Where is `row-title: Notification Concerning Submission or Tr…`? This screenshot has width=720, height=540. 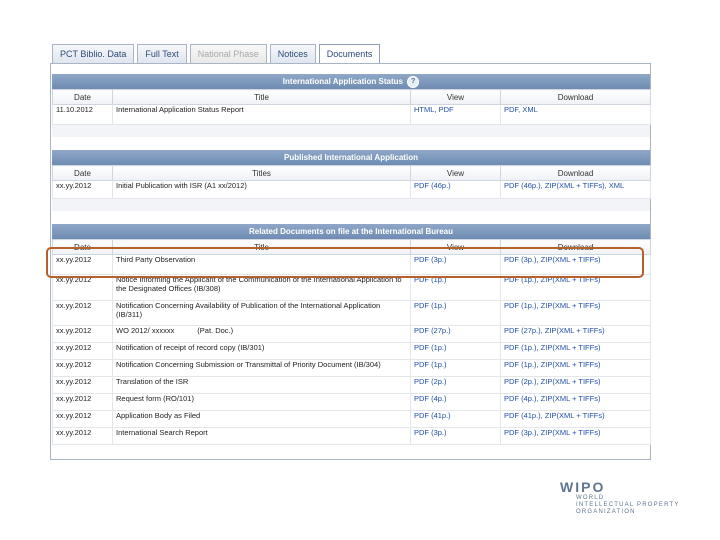 row-title: Notification Concerning Submission or Tr… is located at coordinates (261, 368).